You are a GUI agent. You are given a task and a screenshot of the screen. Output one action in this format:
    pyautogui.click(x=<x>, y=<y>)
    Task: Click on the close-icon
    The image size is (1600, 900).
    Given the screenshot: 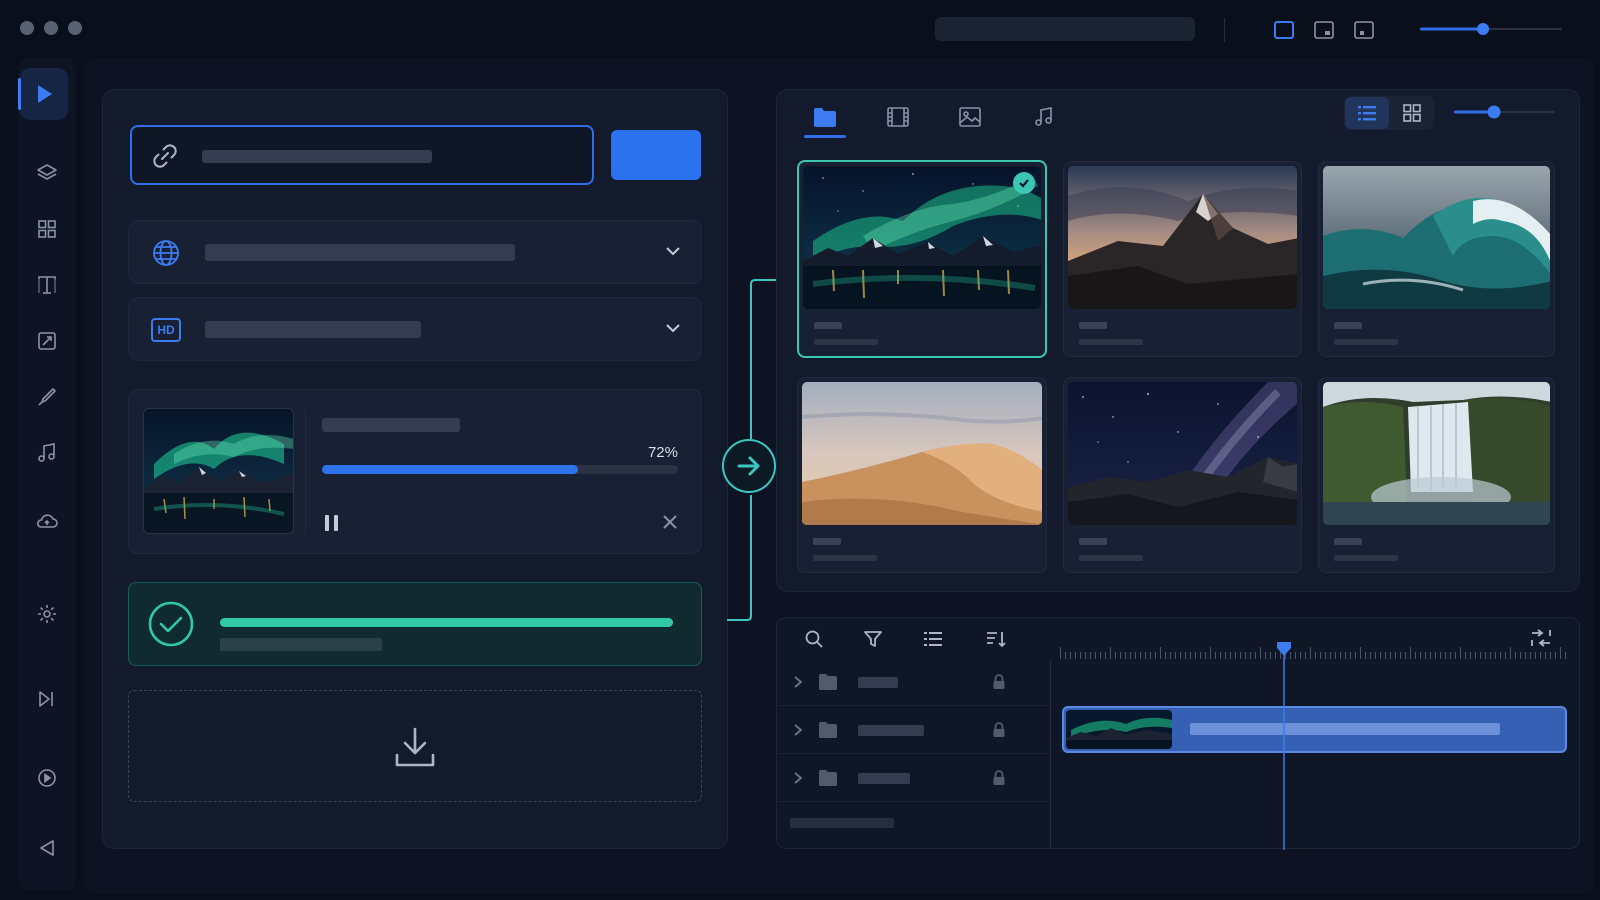 What is the action you would take?
    pyautogui.click(x=670, y=522)
    